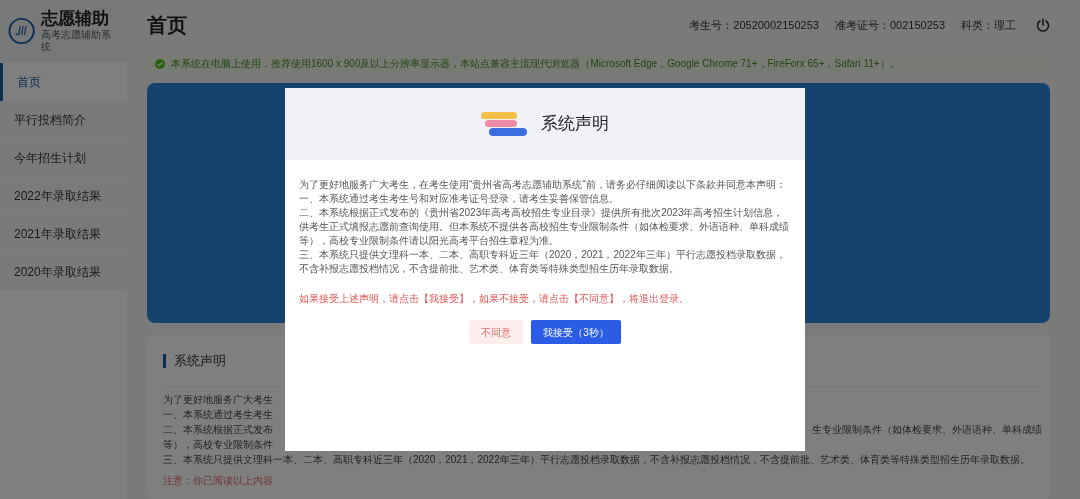 The width and height of the screenshot is (1080, 499). Describe the element at coordinates (63, 234) in the screenshot. I see `sidebar-item: 2021年录取结果` at that location.